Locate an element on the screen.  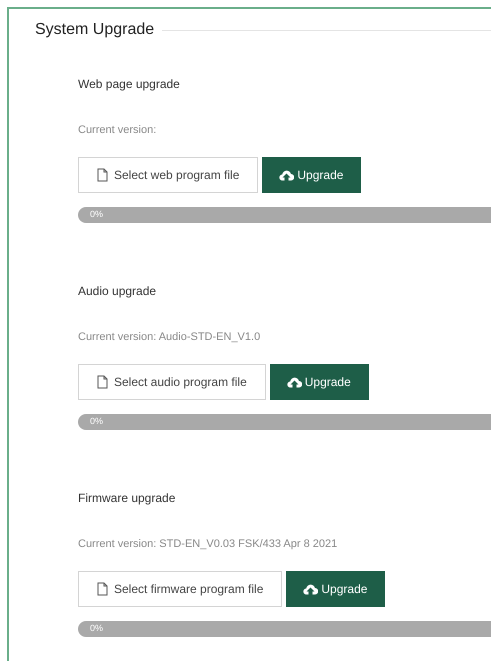
select-file-button: Select audio program file is located at coordinates (172, 382).